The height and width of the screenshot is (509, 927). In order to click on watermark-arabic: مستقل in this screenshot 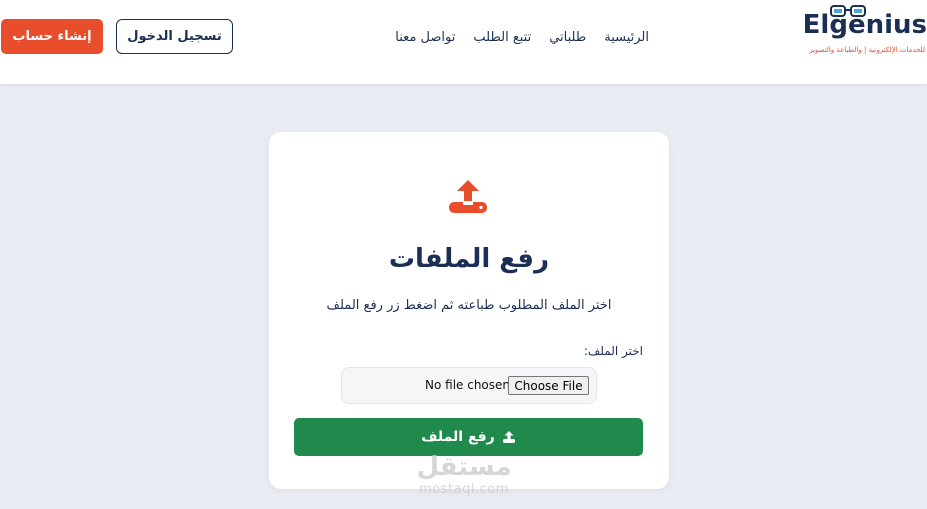, I will do `click(464, 467)`.